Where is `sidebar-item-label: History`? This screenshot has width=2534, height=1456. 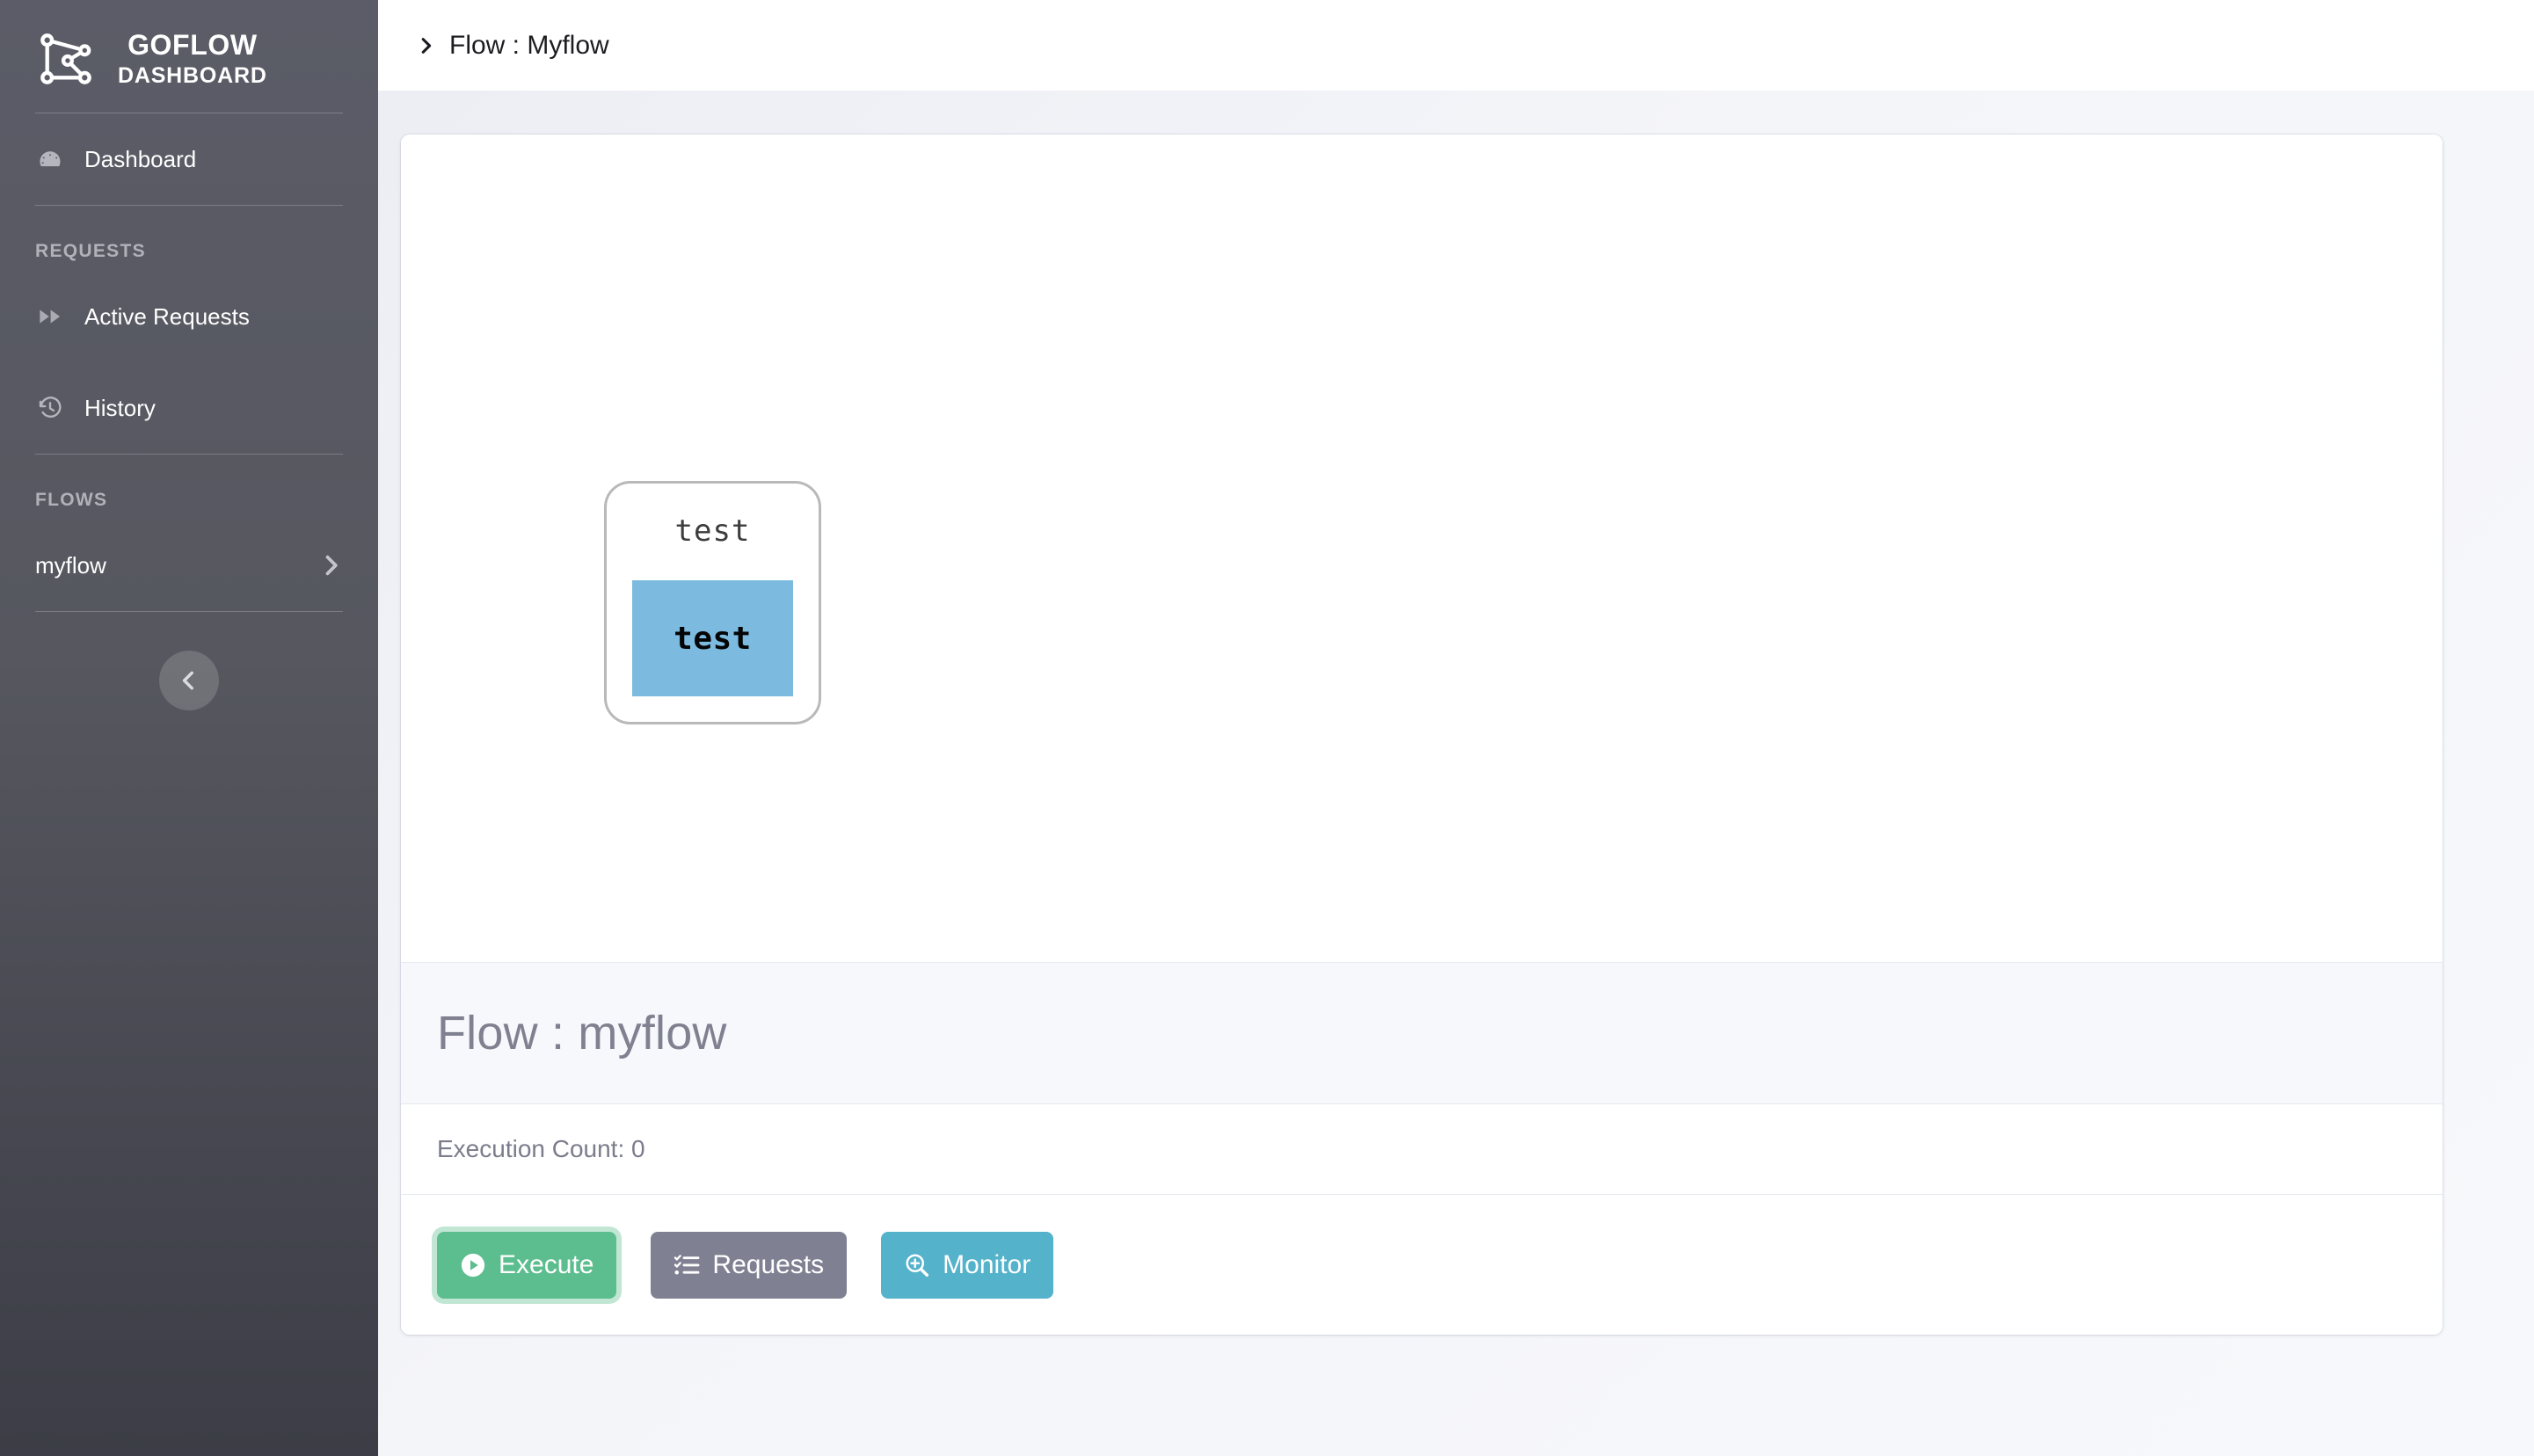 sidebar-item-label: History is located at coordinates (120, 407).